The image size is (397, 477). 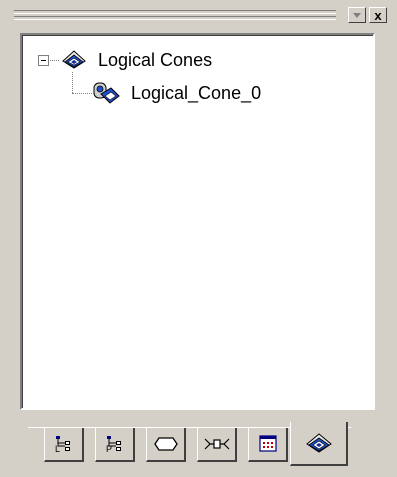 I want to click on tab-strip: L P, so click(x=198, y=443).